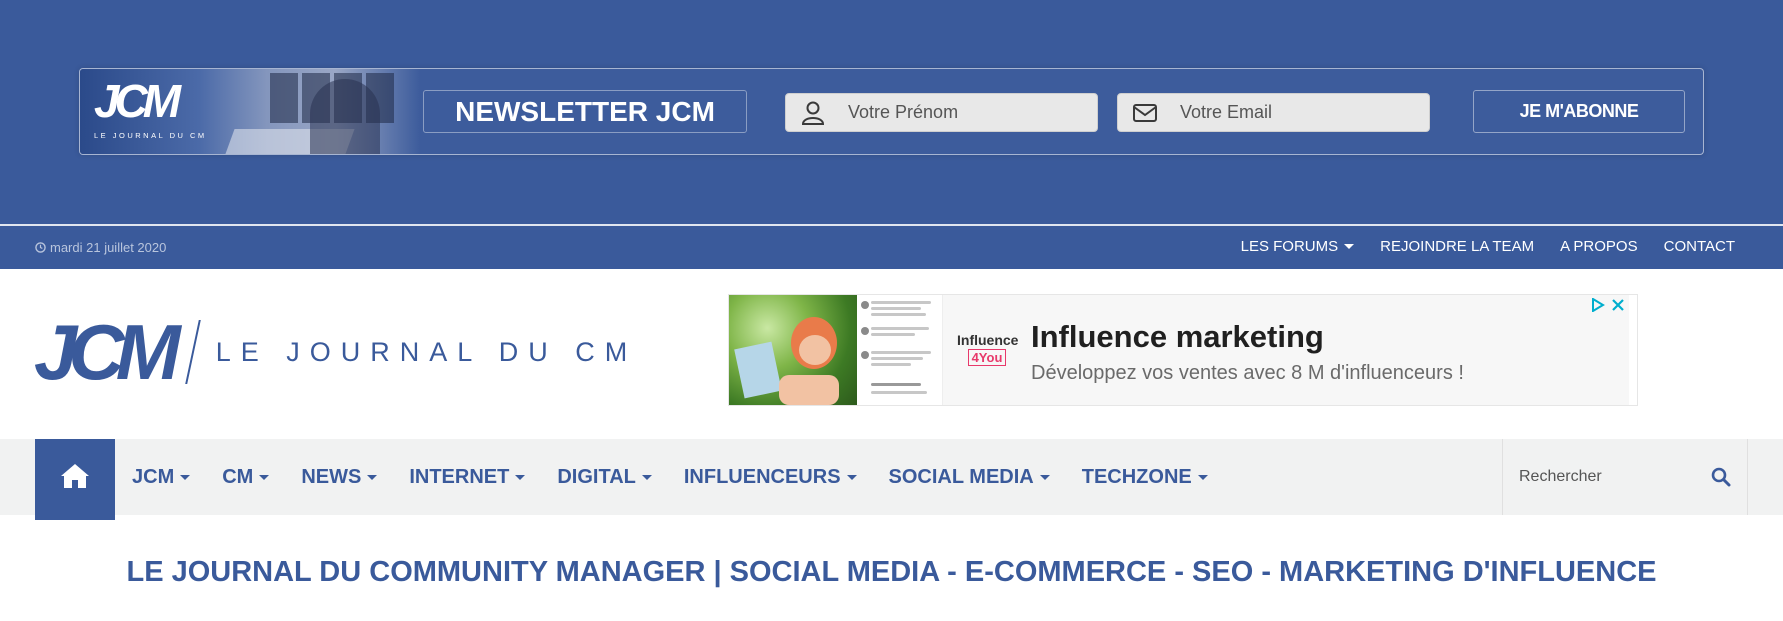  What do you see at coordinates (1579, 111) in the screenshot?
I see `subscribe-button: JE M'ABONNE` at bounding box center [1579, 111].